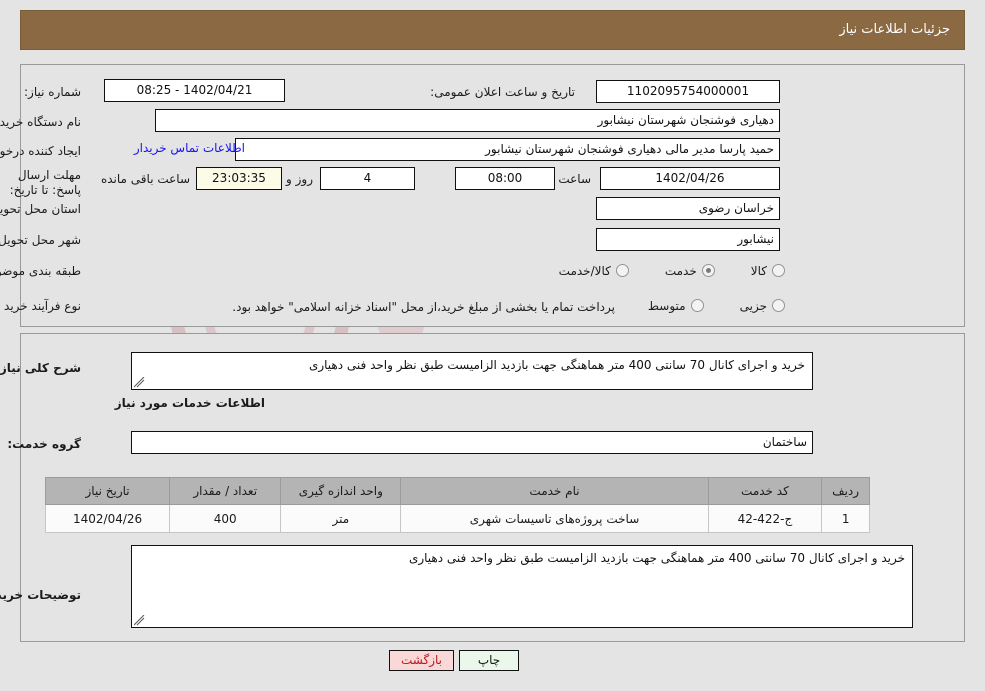  I want to click on table-cell-unit: متر, so click(341, 518).